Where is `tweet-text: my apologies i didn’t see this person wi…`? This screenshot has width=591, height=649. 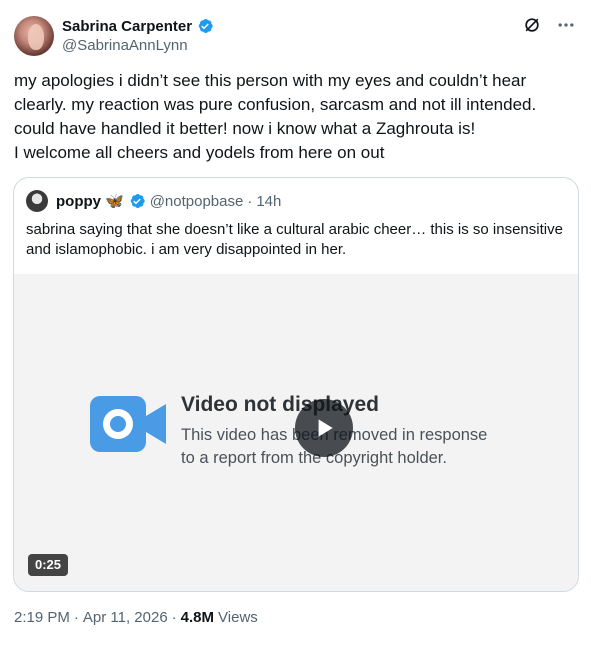
tweet-text: my apologies i didn’t see this person wi… is located at coordinates (296, 117).